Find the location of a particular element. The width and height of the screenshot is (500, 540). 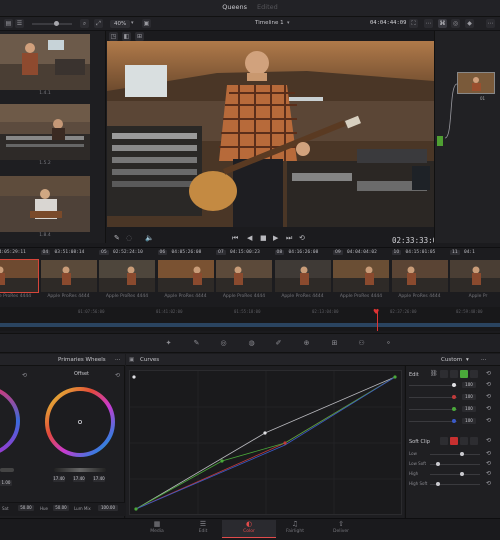

reset-wheel-icon: ⟲ is located at coordinates (24, 375).